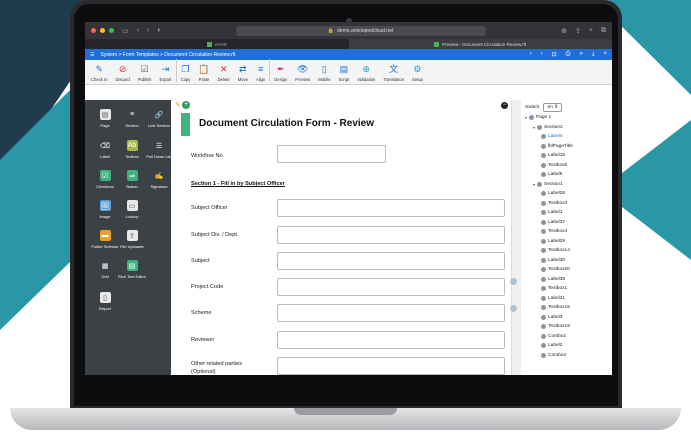 This screenshot has width=691, height=437. I want to click on address-bar: 🔒 demo.antelopedcloud.net, so click(360, 30).